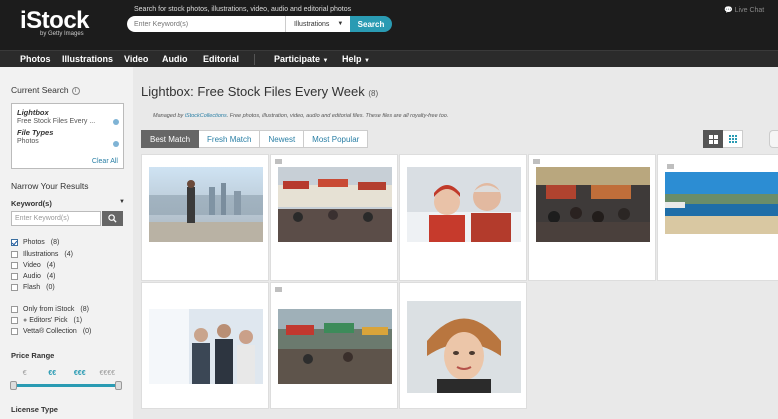  I want to click on stretching-runner-image, so click(206, 204).